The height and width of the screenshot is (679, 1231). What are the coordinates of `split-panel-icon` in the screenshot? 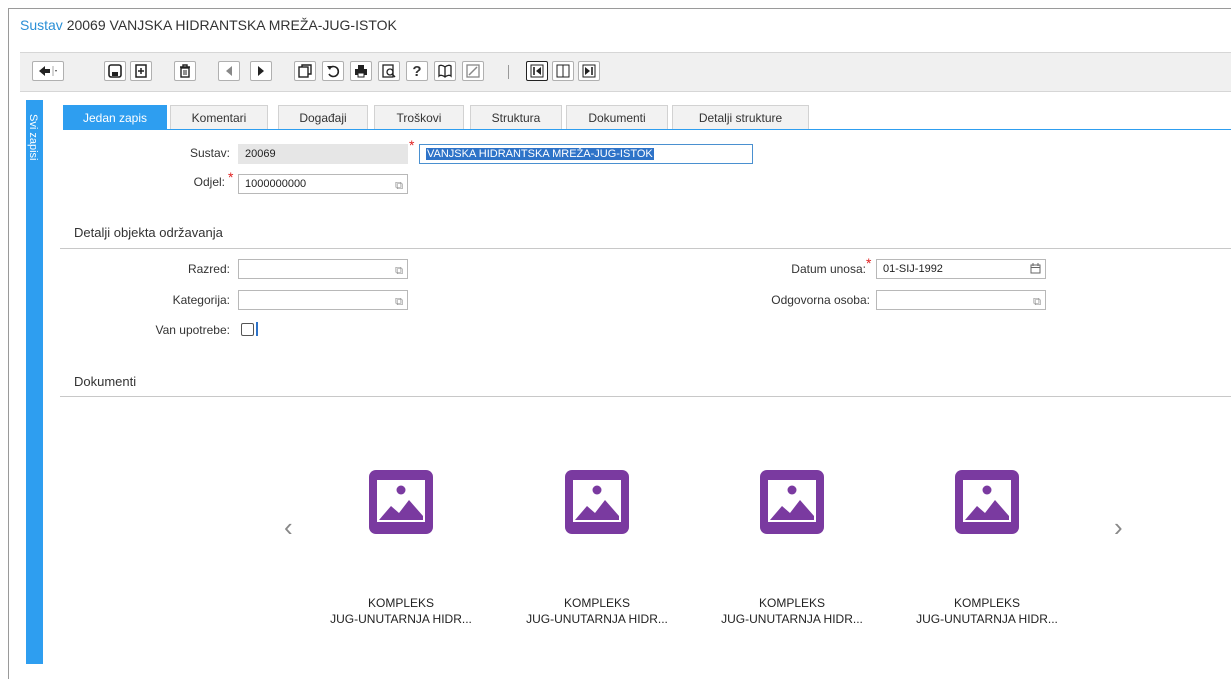 It's located at (563, 71).